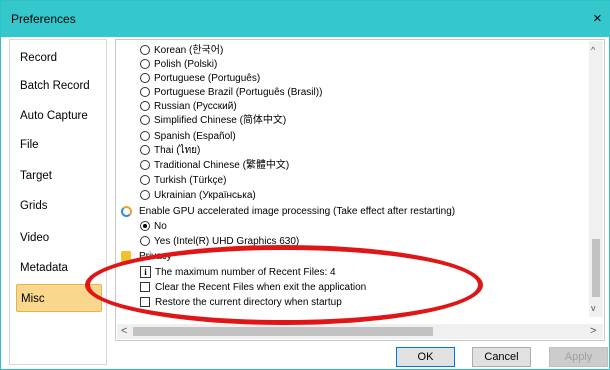 The width and height of the screenshot is (610, 370). I want to click on sidebar-item-file: File, so click(59, 145).